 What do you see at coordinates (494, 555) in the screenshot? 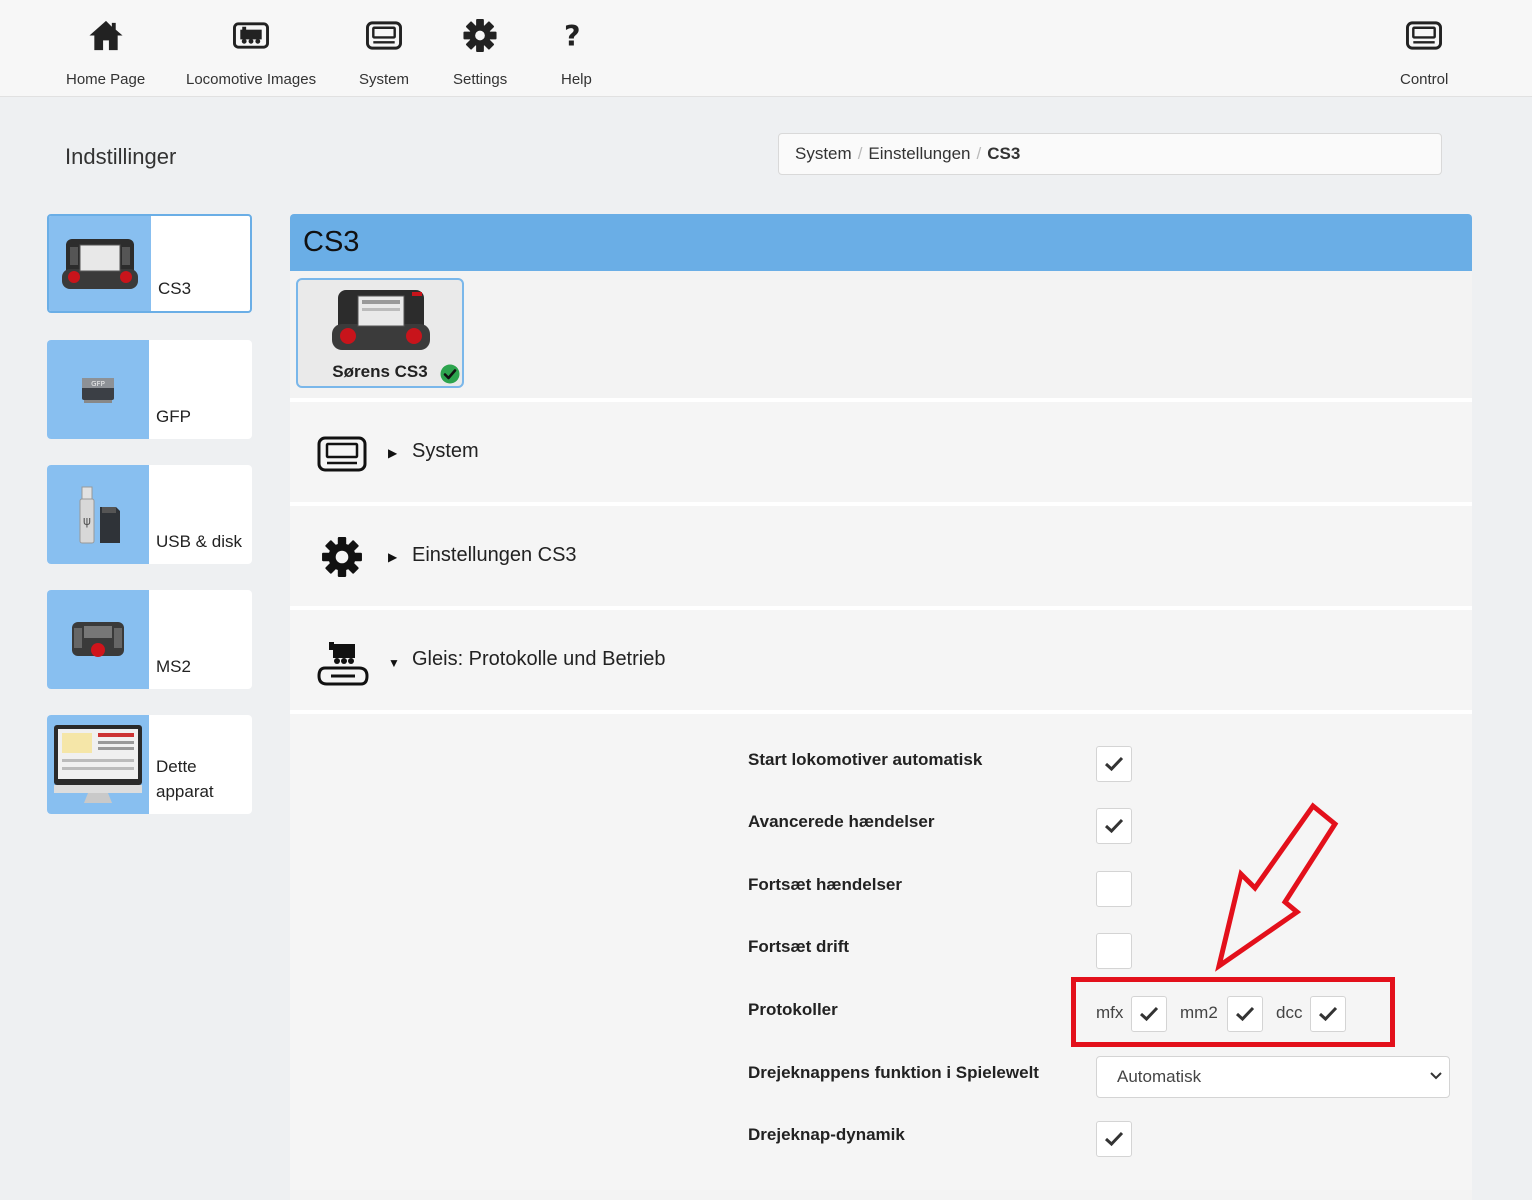
I see `section-label: Einstellungen CS3` at bounding box center [494, 555].